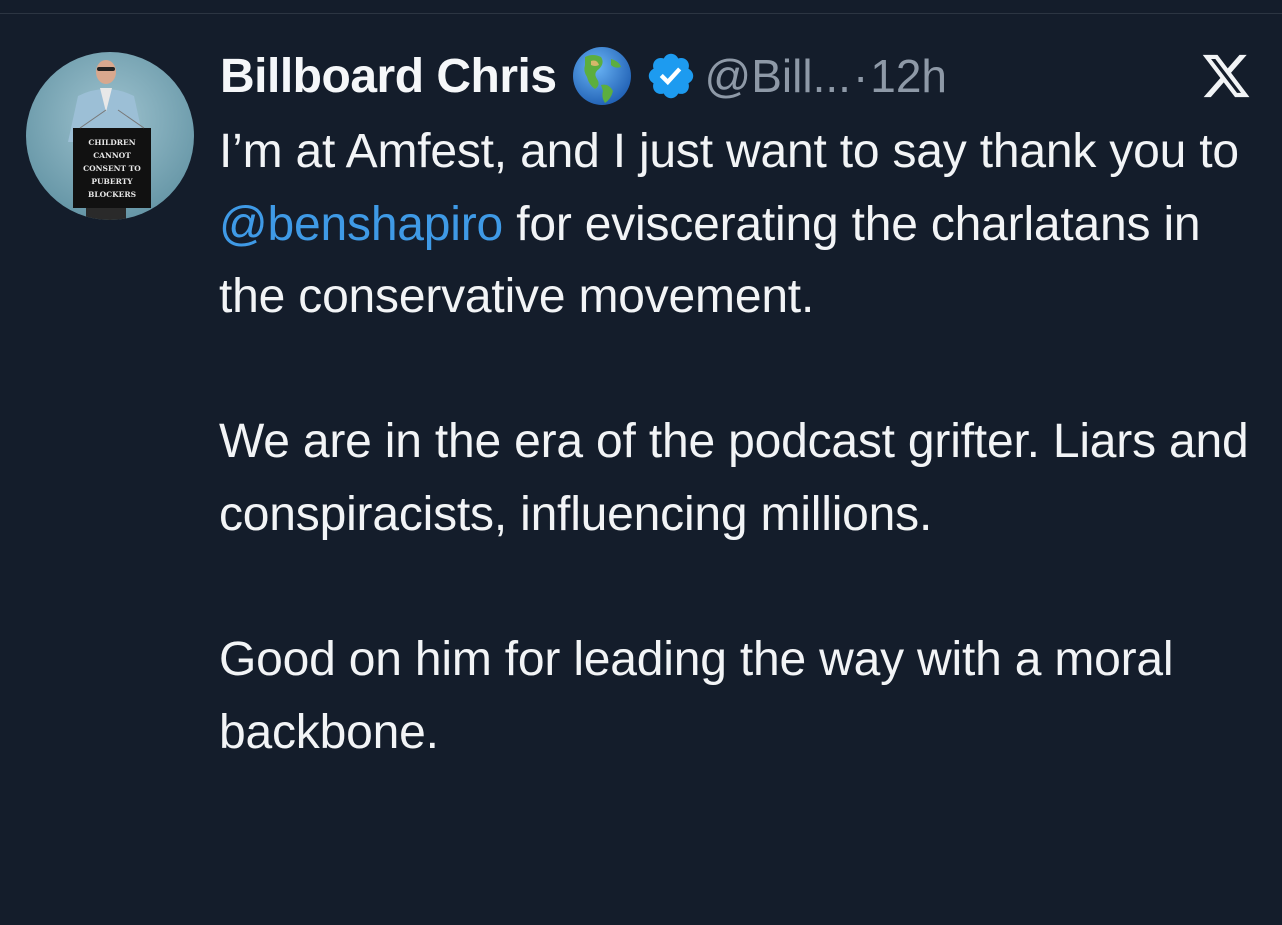 This screenshot has width=1282, height=925. Describe the element at coordinates (908, 76) in the screenshot. I see `timestamp: 12h` at that location.